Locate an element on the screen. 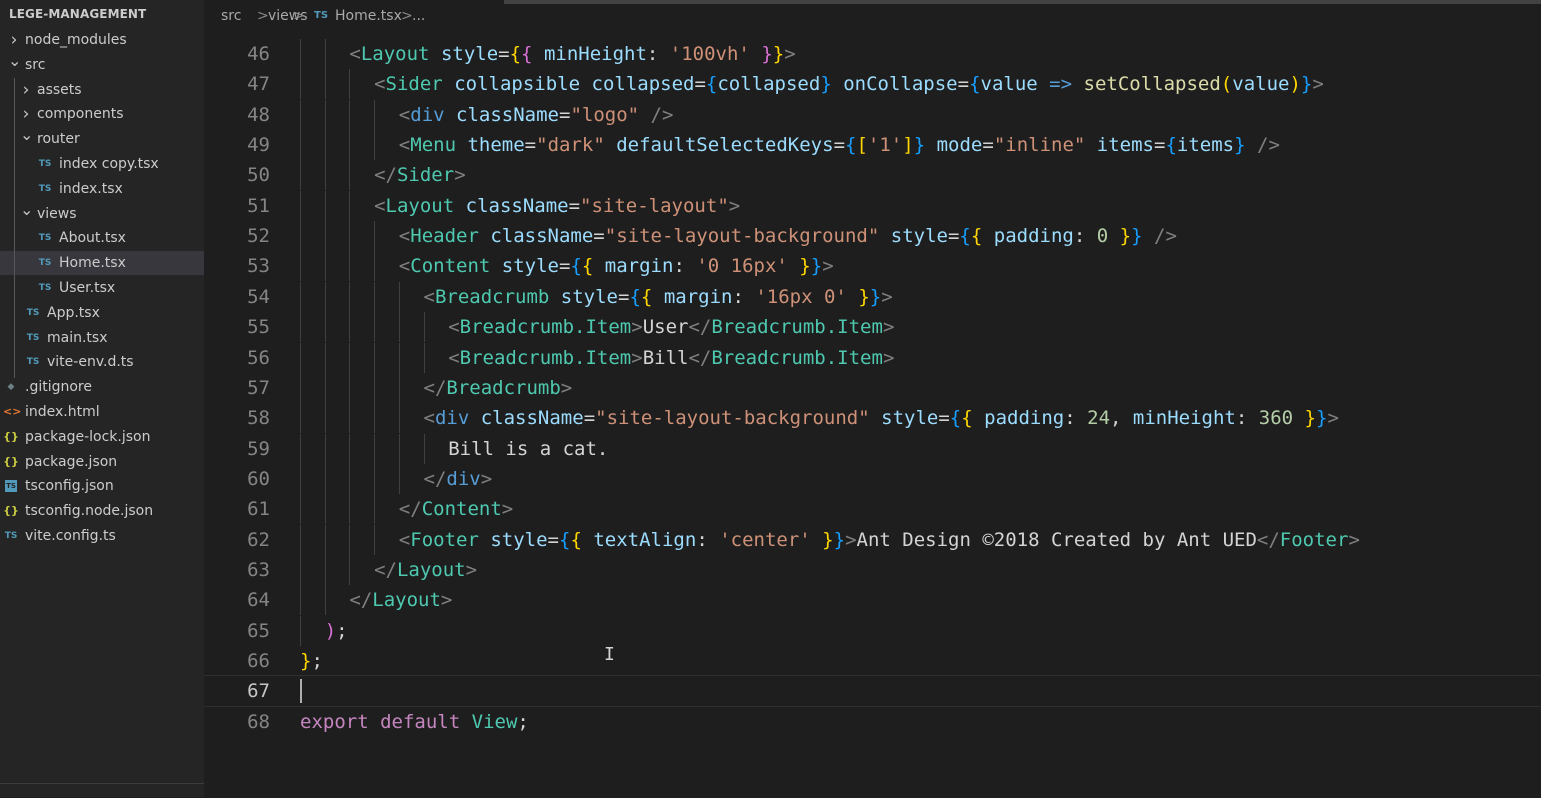  tree-item-node-modules: › node_modules is located at coordinates (102, 40).